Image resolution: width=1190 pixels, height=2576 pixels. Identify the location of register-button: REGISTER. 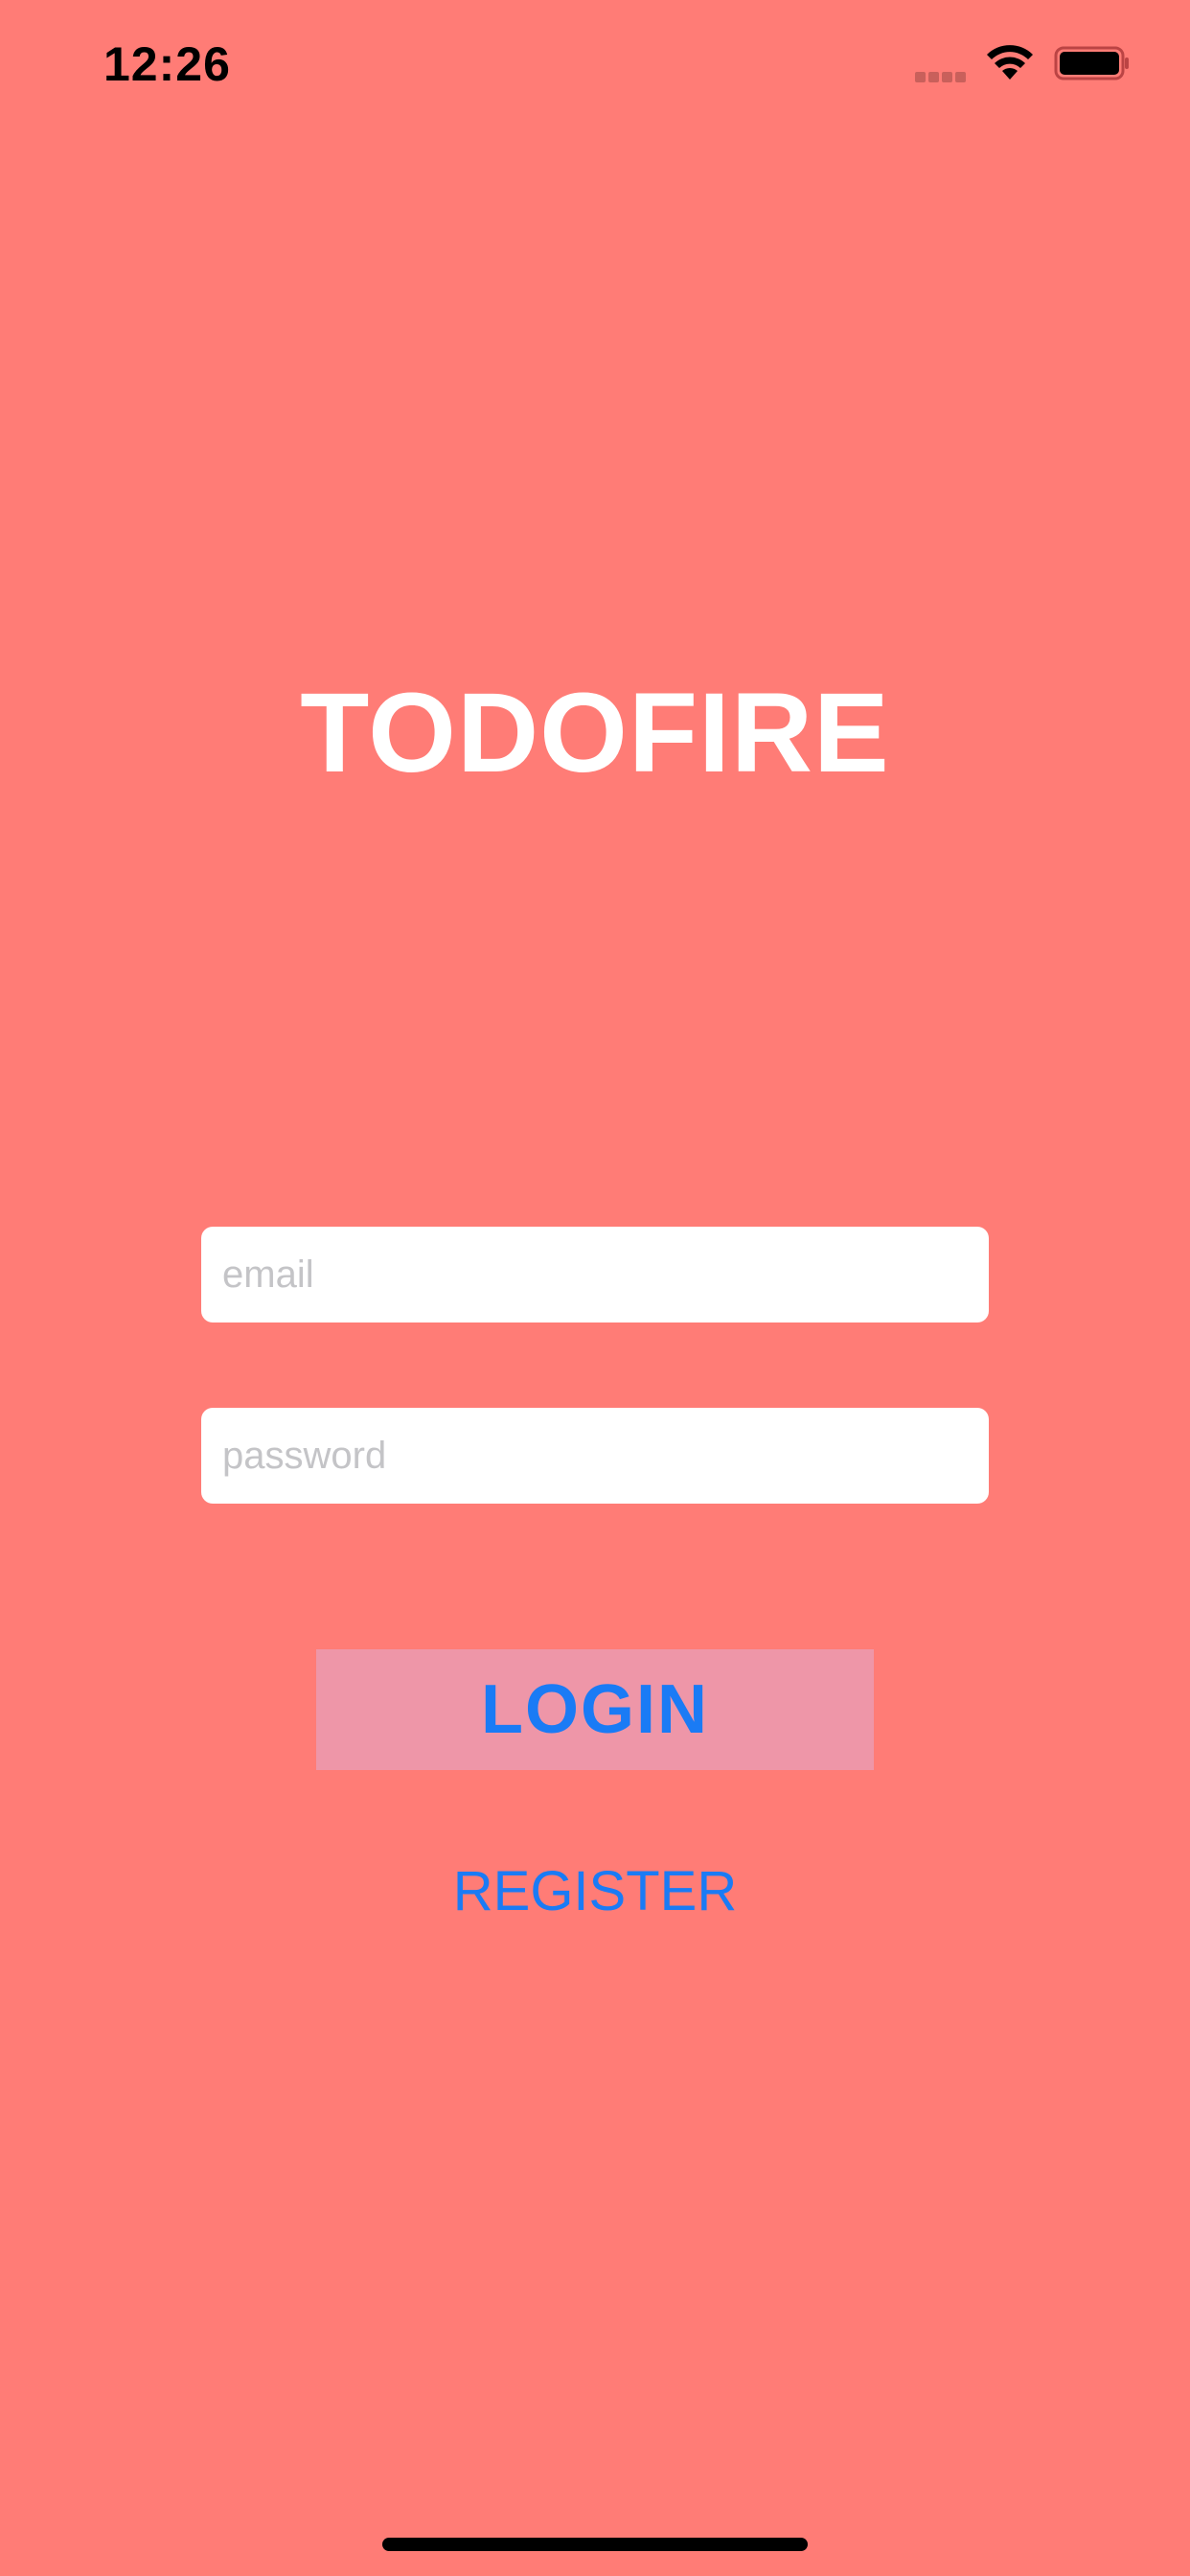
(595, 1891).